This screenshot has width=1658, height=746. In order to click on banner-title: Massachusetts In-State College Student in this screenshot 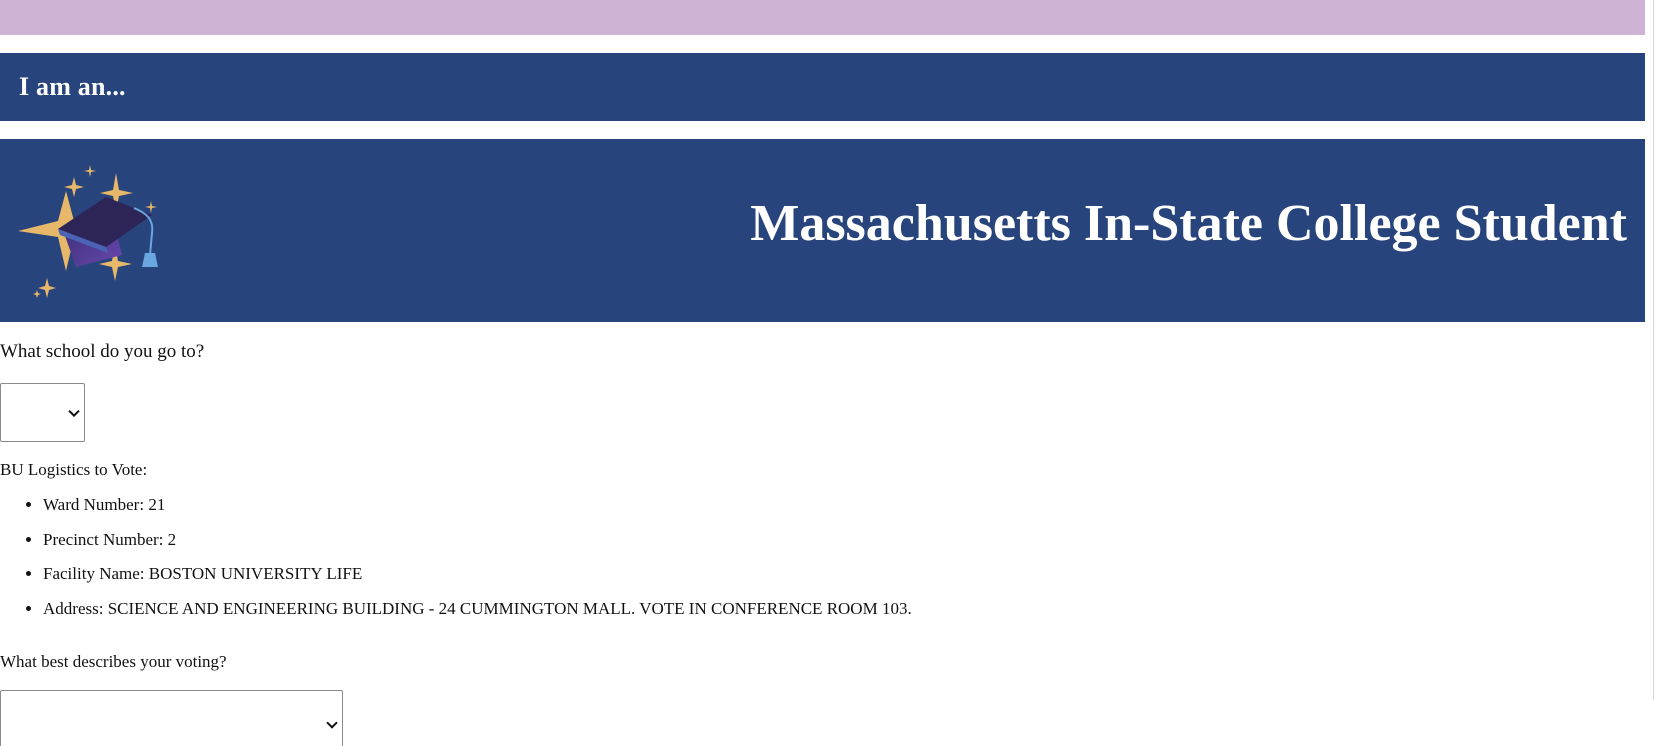, I will do `click(1188, 223)`.